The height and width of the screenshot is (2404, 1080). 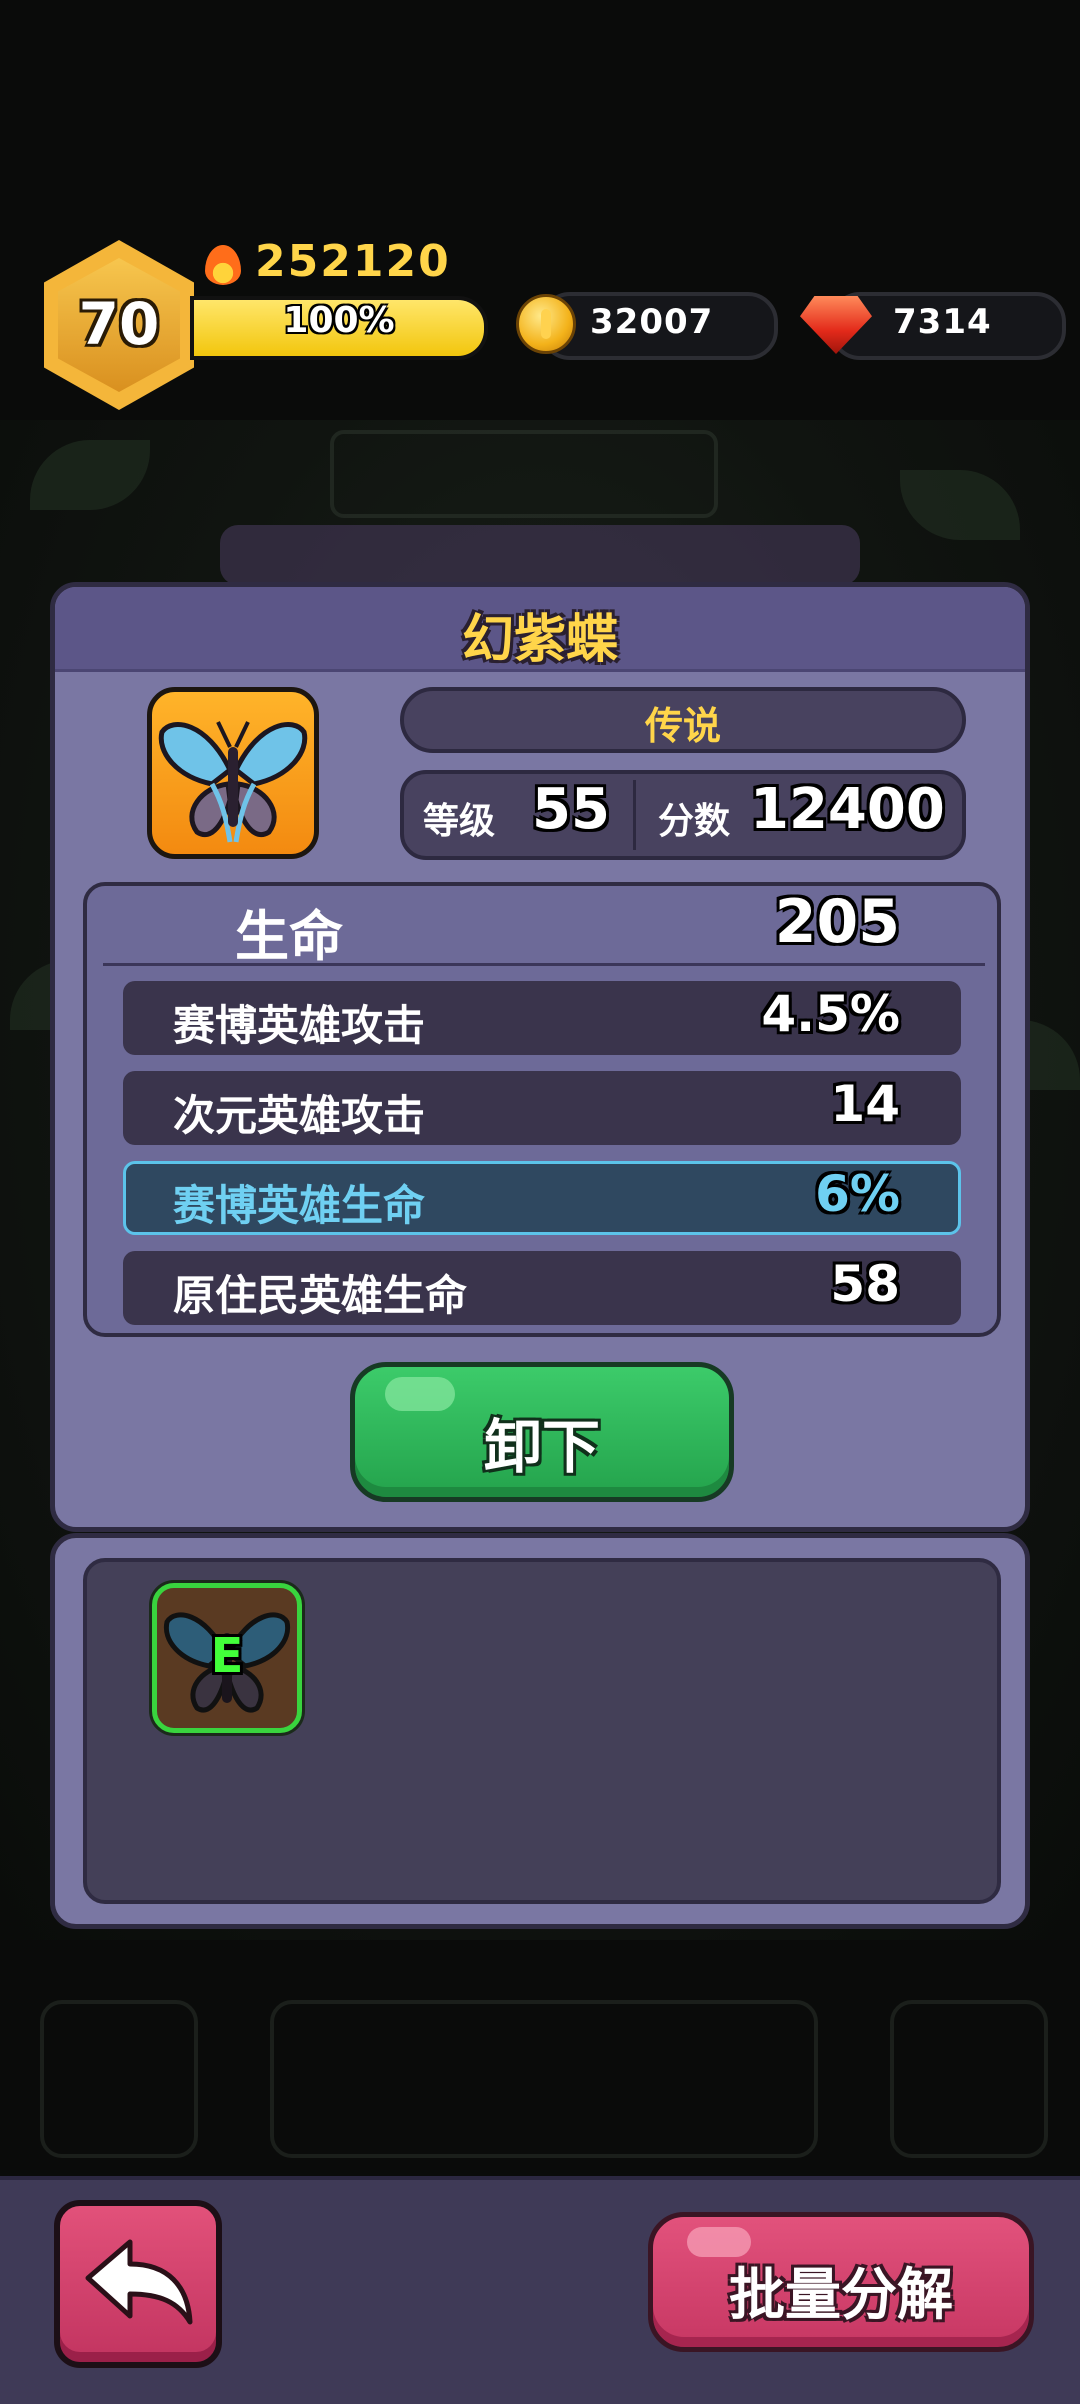 What do you see at coordinates (847, 809) in the screenshot?
I see `item-score-value: 12400` at bounding box center [847, 809].